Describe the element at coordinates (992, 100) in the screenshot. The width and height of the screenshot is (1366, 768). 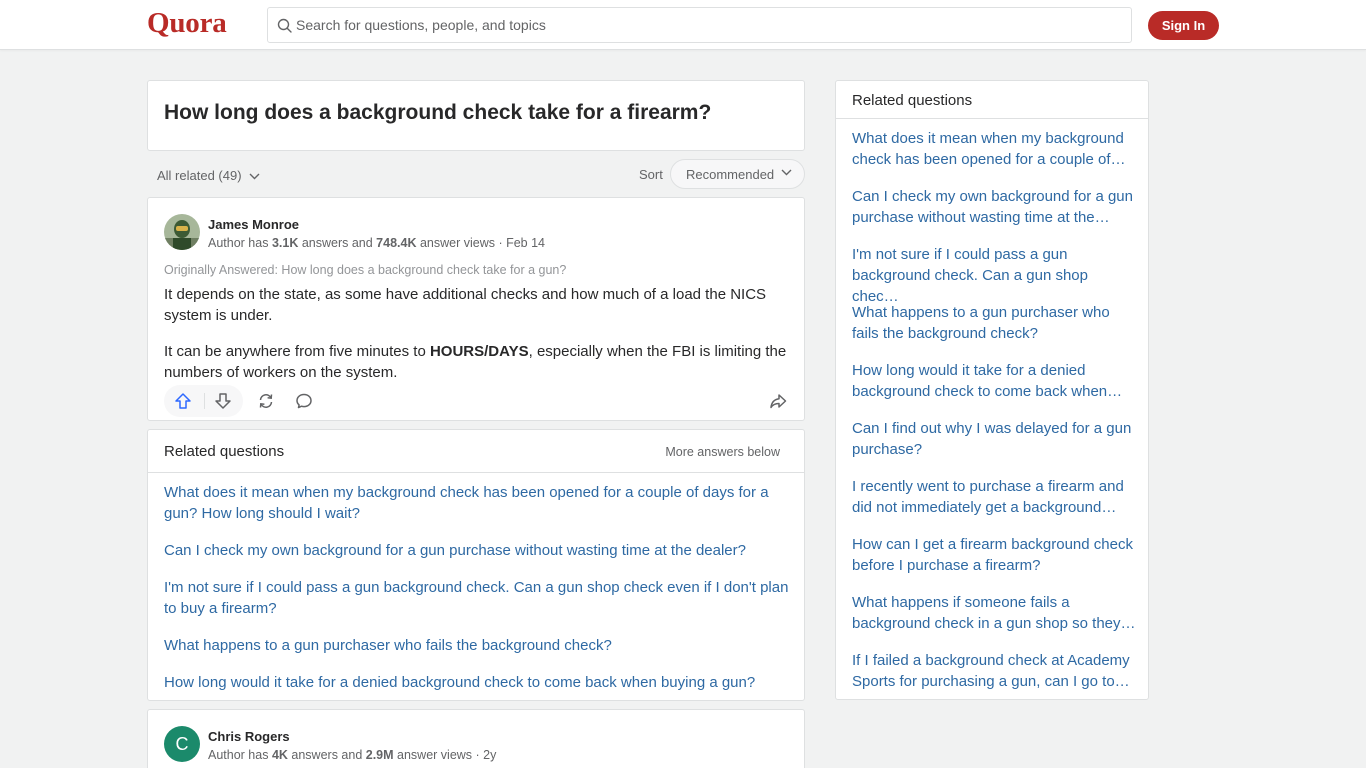
I see `sidebar-header: Related questions` at that location.